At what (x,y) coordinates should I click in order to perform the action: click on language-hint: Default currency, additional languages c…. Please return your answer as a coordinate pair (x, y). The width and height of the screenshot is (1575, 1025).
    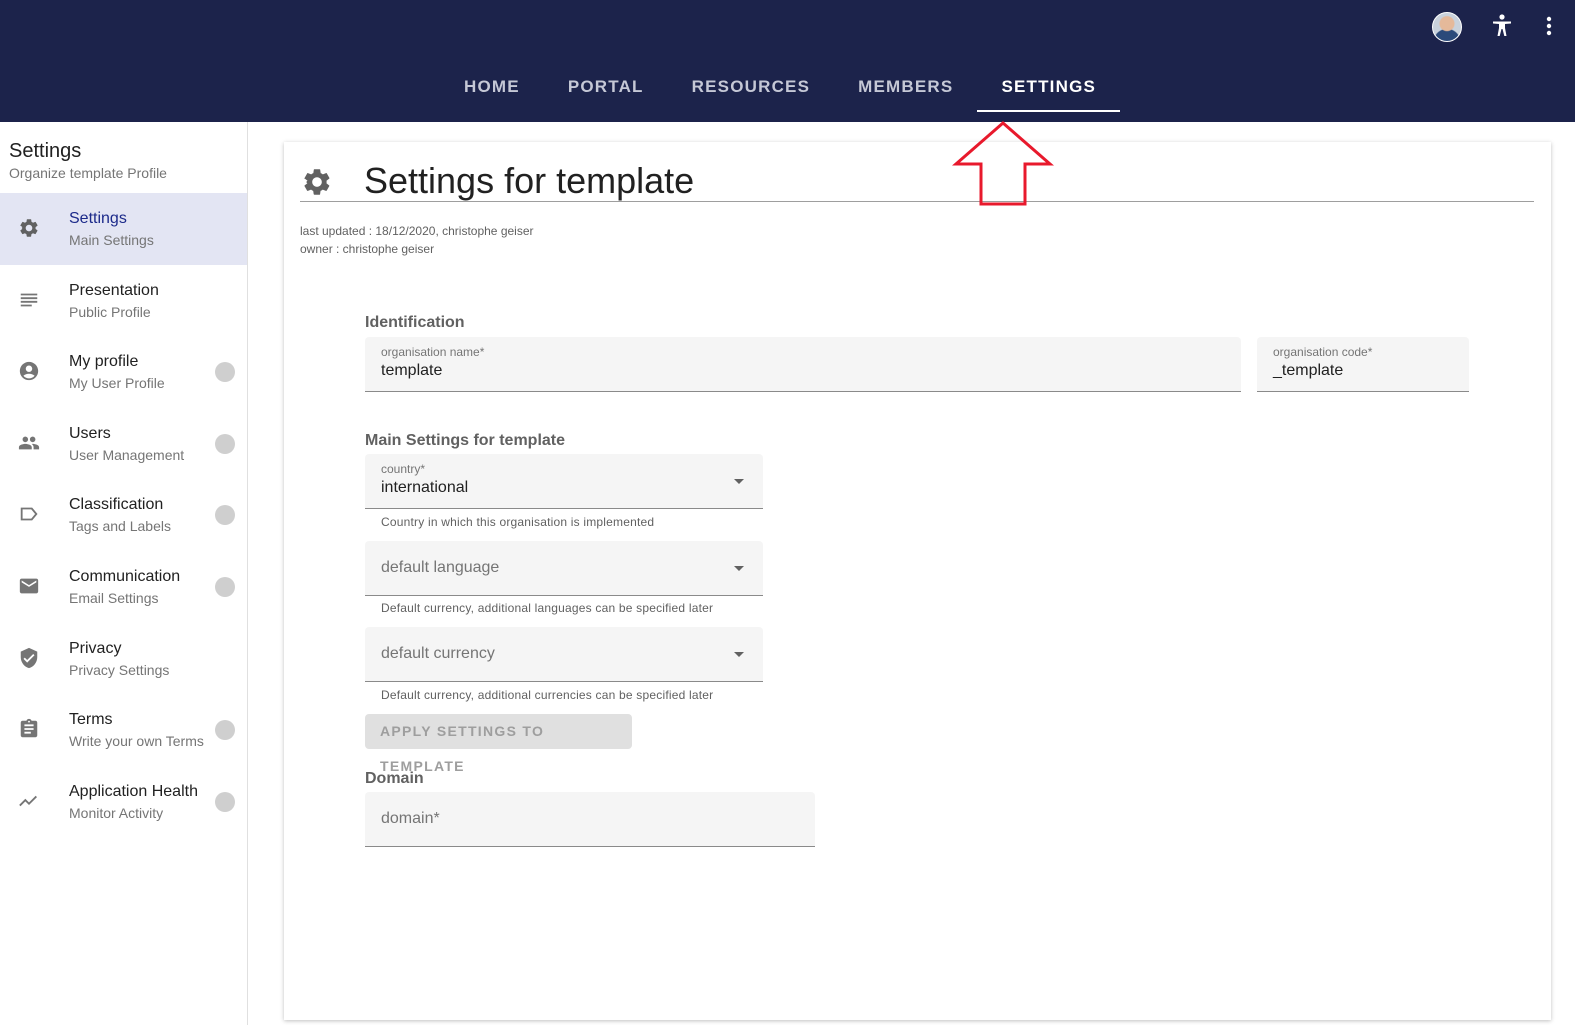
    Looking at the image, I should click on (547, 608).